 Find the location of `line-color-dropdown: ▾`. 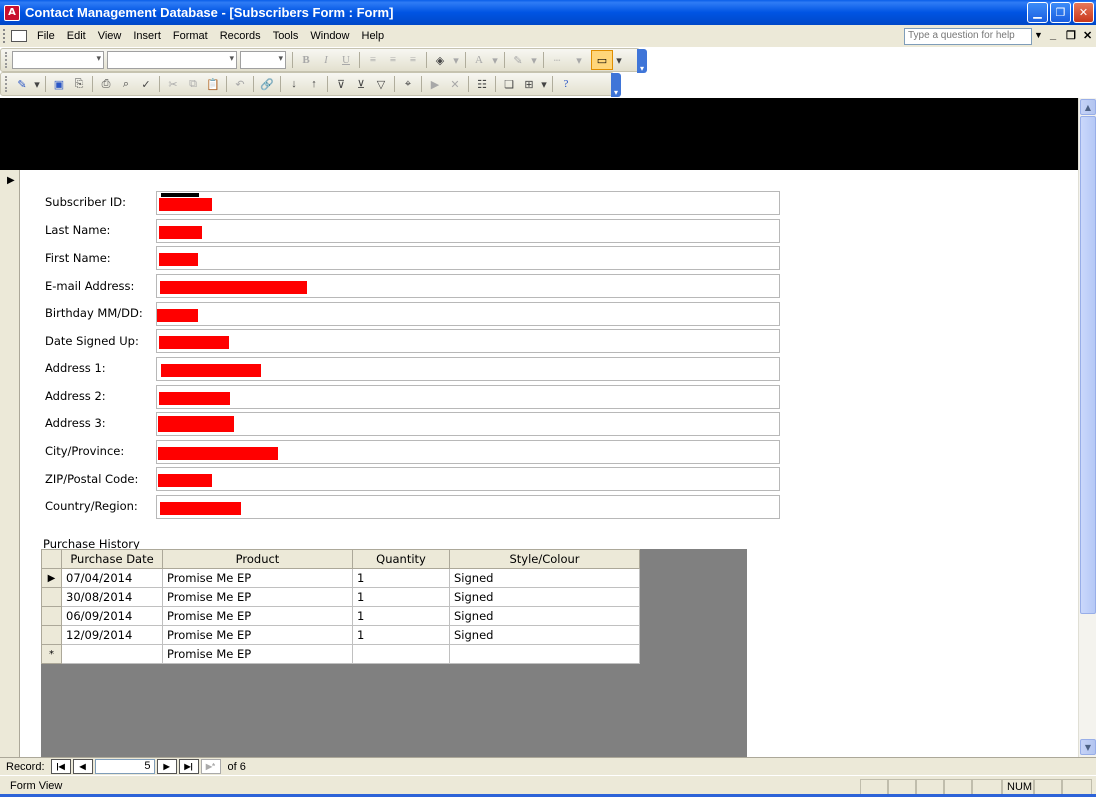

line-color-dropdown: ▾ is located at coordinates (534, 60).